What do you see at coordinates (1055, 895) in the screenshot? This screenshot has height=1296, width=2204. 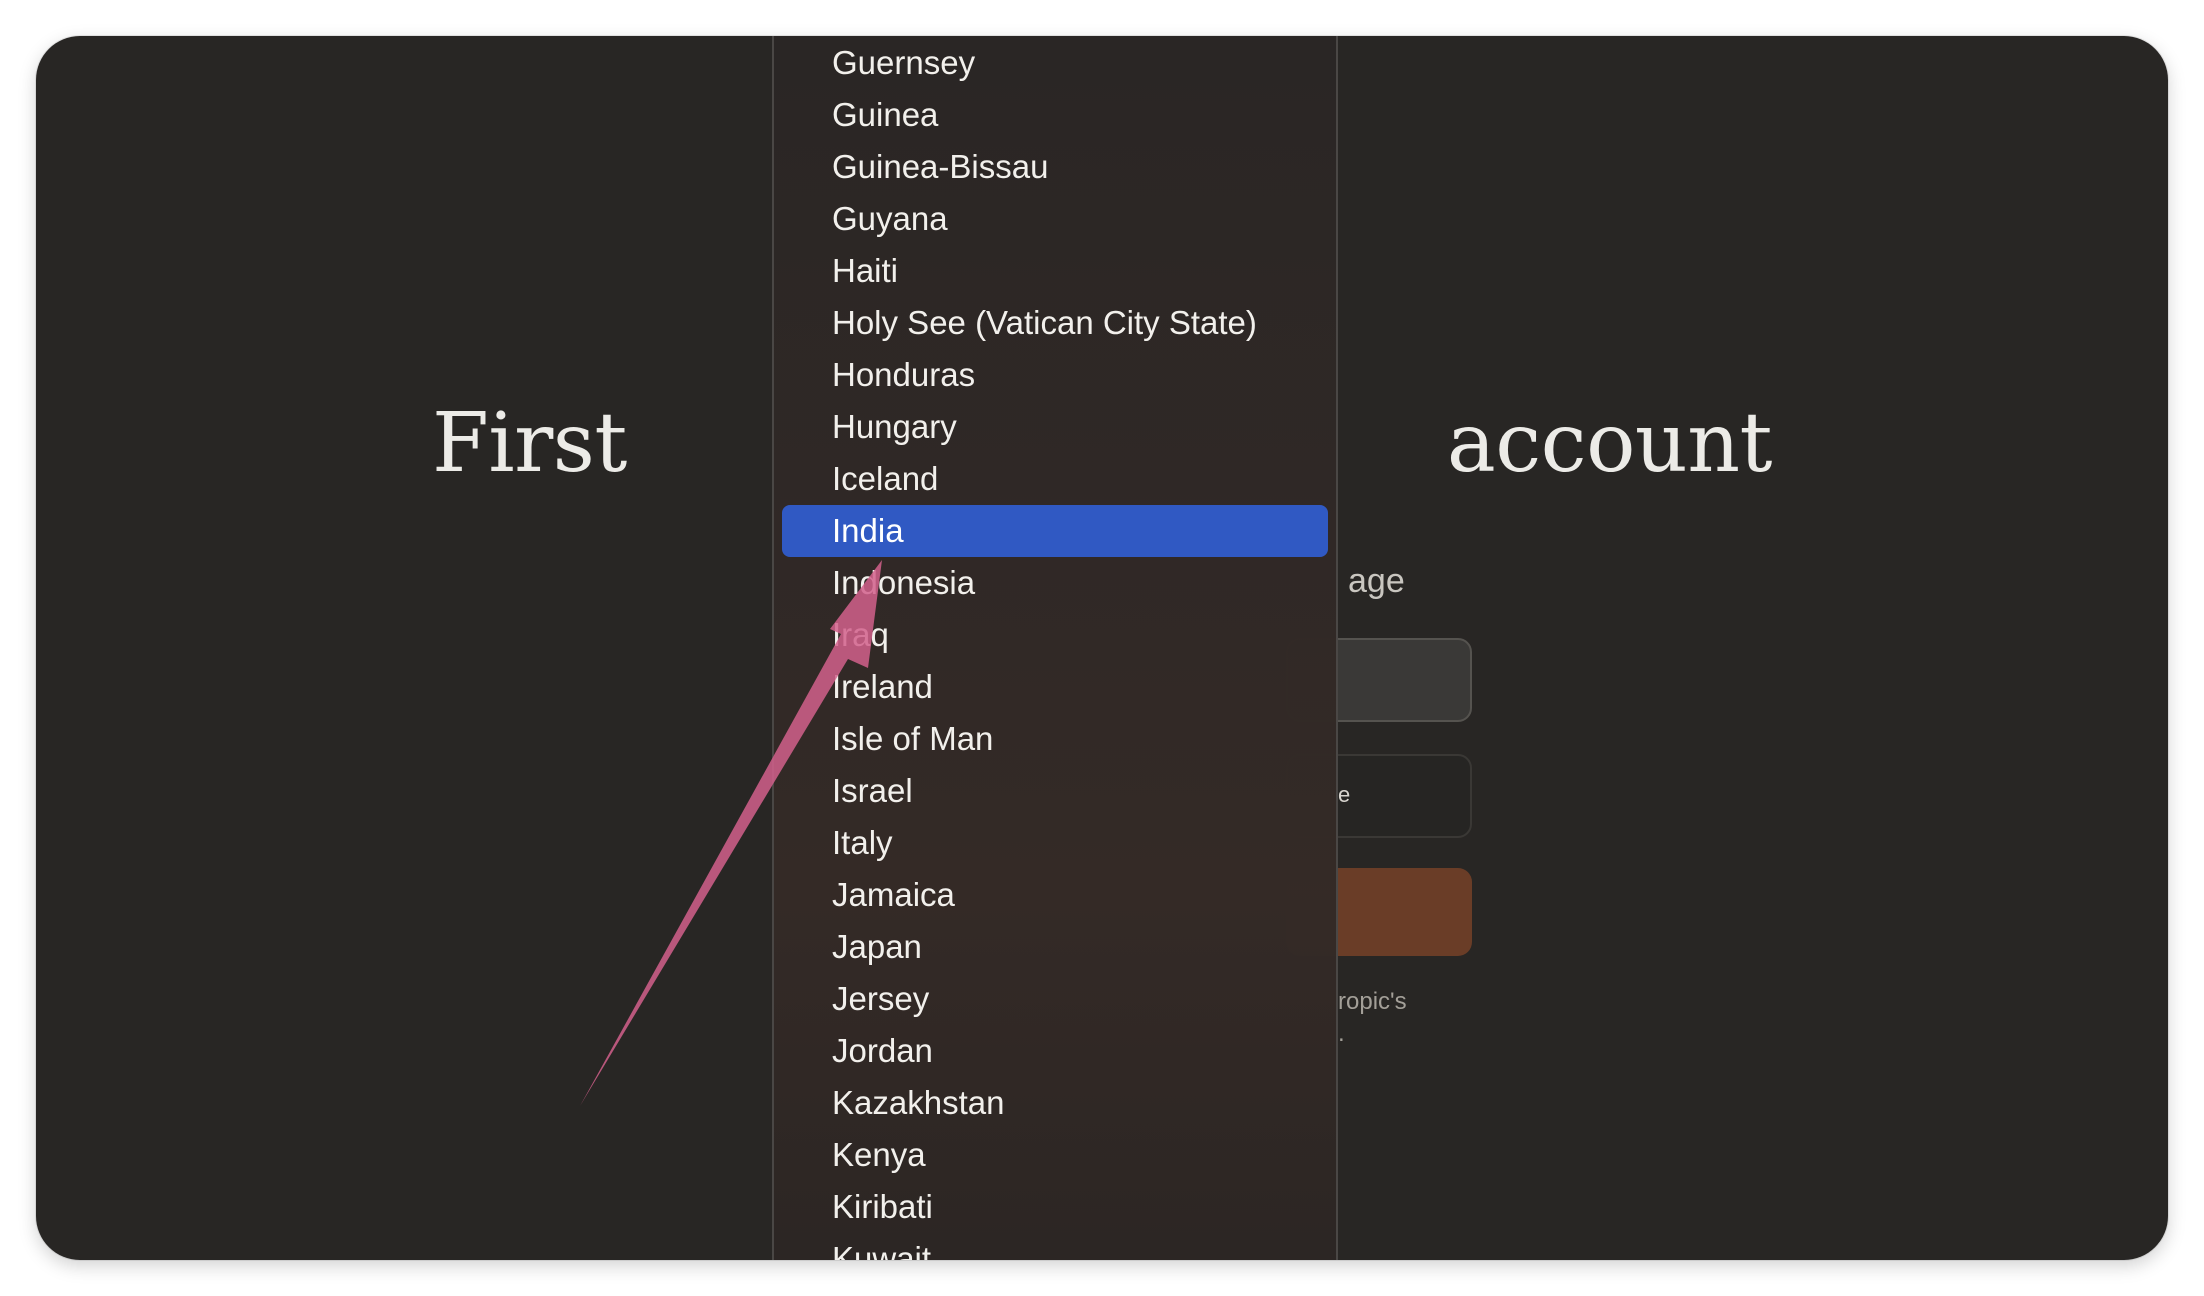 I see `country-option-jamaica: Jamaica` at bounding box center [1055, 895].